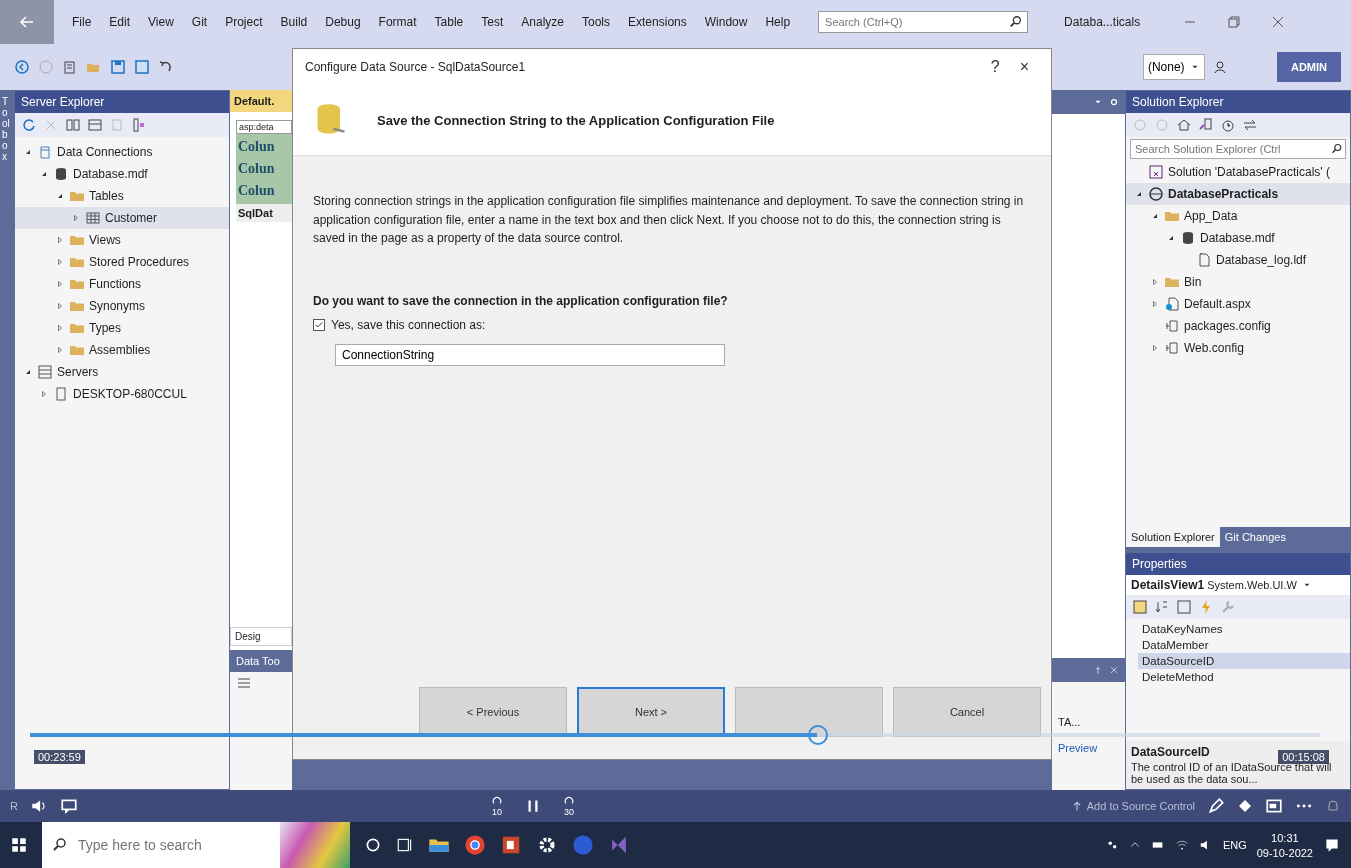 Image resolution: width=1351 pixels, height=868 pixels. I want to click on close-icon, so click(1114, 670).